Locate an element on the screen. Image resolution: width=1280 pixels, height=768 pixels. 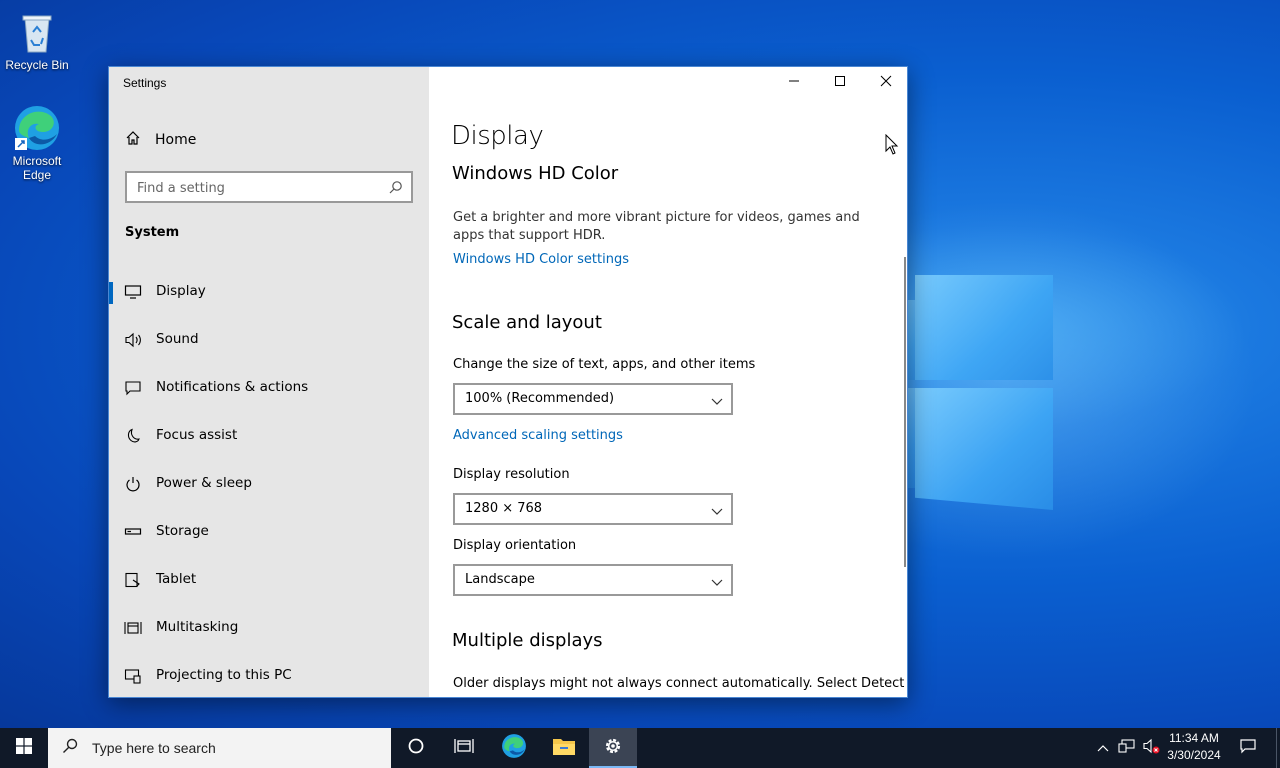
sidebar-item-storage: Storage is located at coordinates (269, 532).